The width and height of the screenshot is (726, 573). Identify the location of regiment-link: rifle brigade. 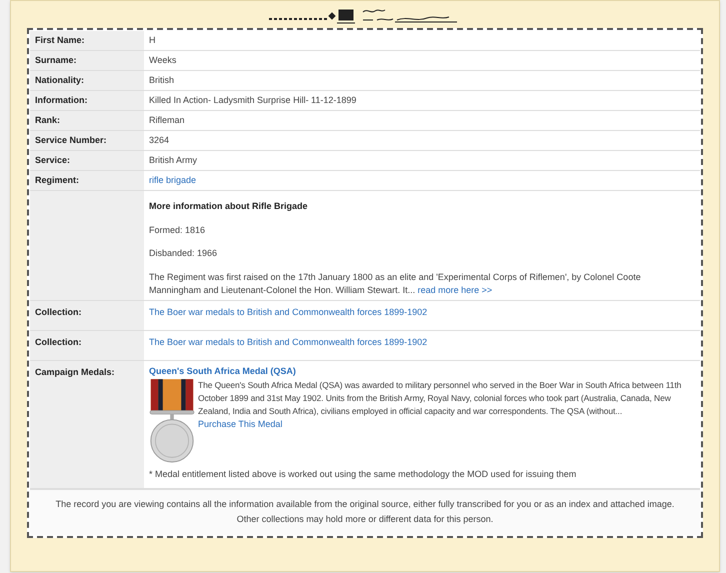
(172, 181).